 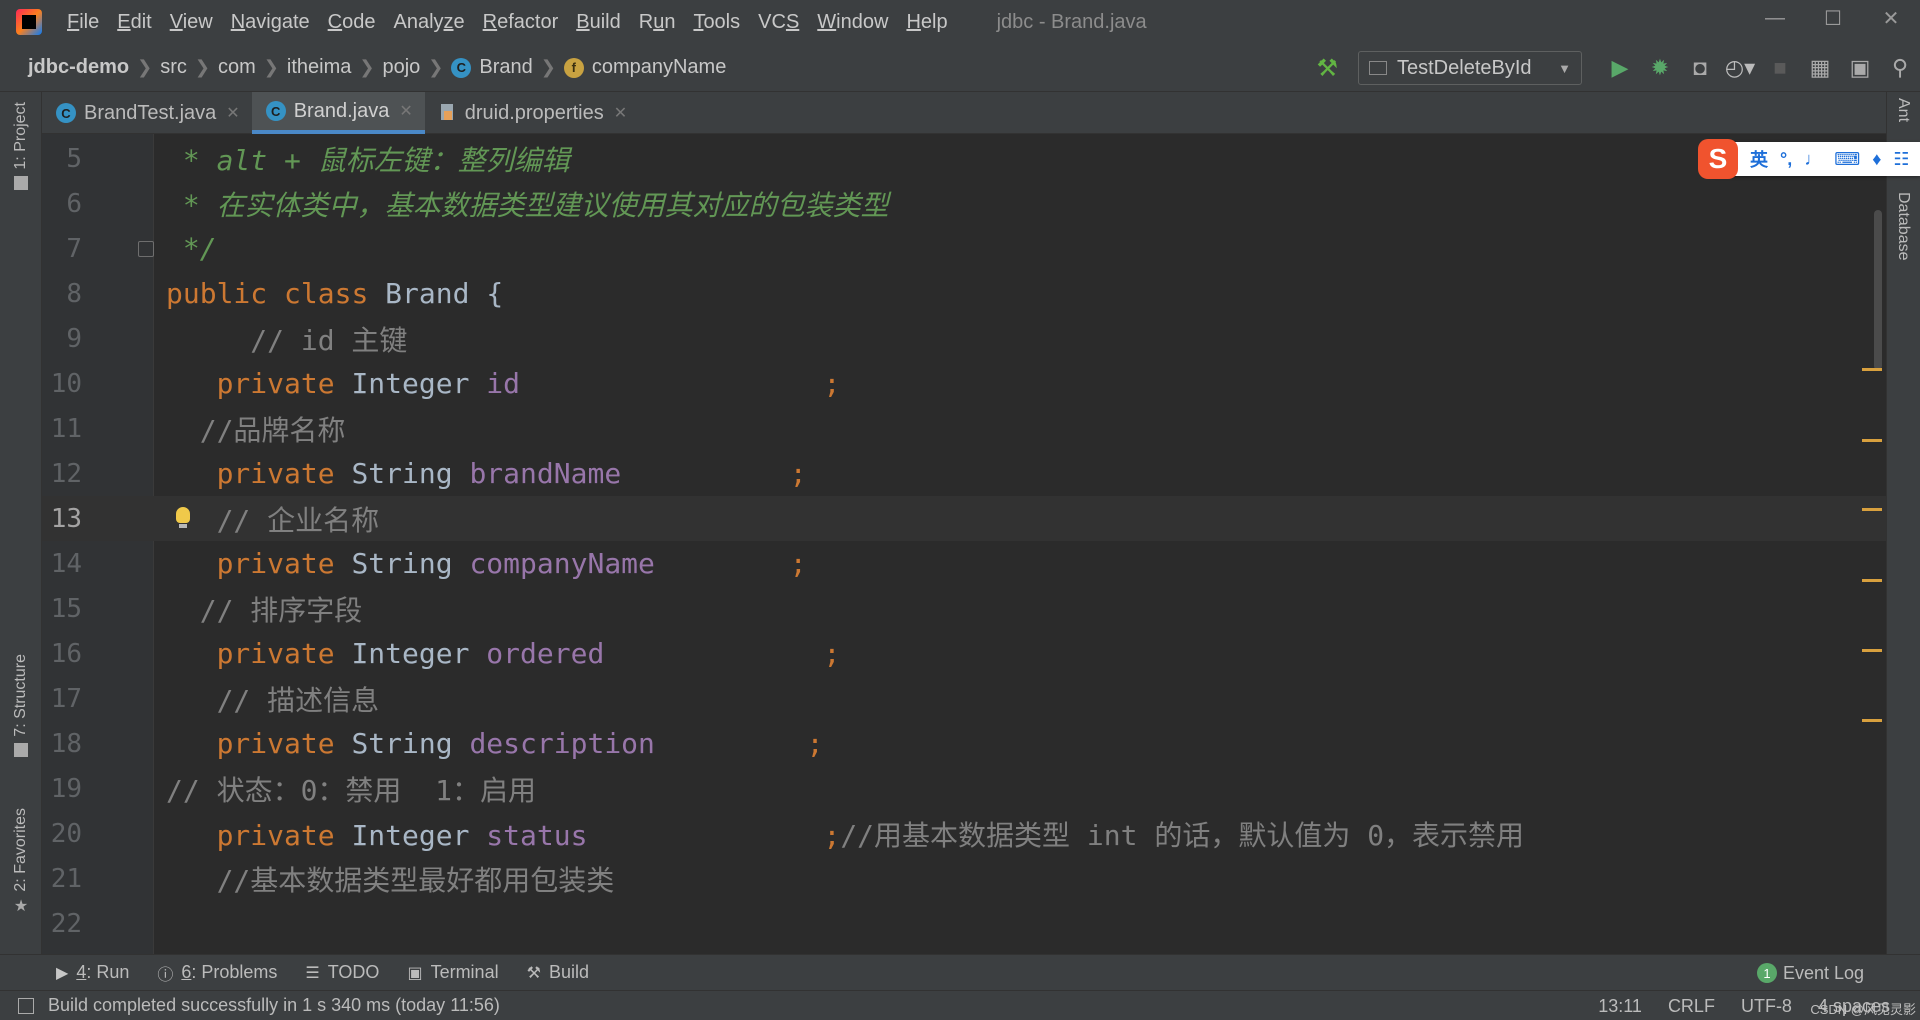 I want to click on stop-icon: ■, so click(x=1780, y=68).